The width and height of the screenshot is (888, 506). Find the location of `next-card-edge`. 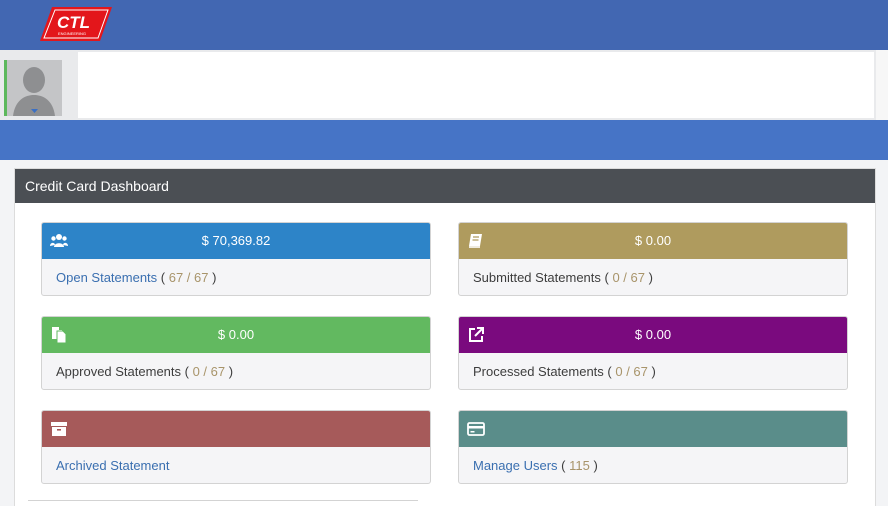

next-card-edge is located at coordinates (223, 503).